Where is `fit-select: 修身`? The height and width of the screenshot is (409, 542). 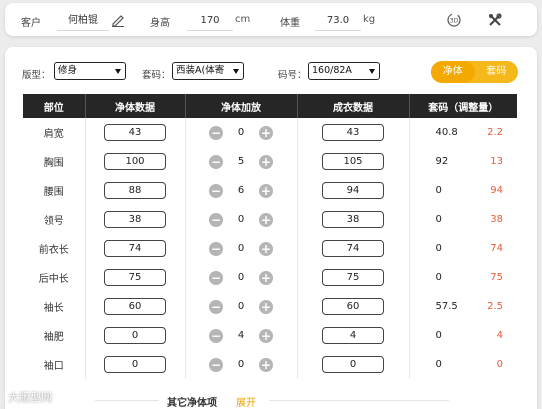
fit-select: 修身 is located at coordinates (90, 71).